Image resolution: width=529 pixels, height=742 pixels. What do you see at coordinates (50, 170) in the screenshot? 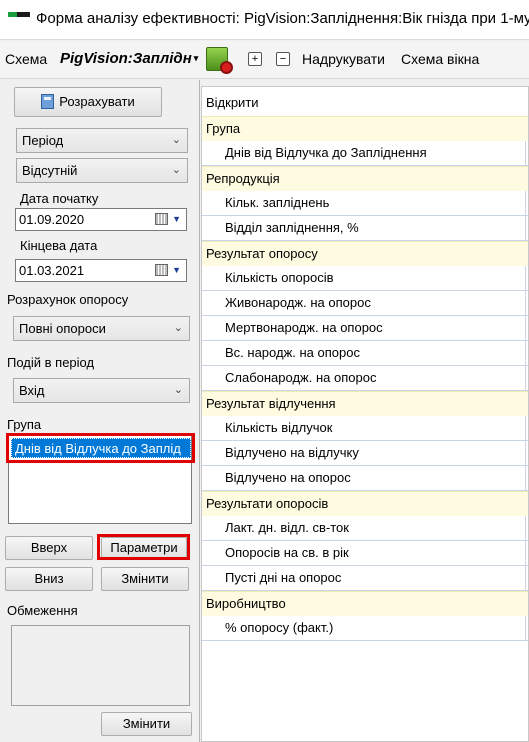
I see `absent-select-value: Відсутній` at bounding box center [50, 170].